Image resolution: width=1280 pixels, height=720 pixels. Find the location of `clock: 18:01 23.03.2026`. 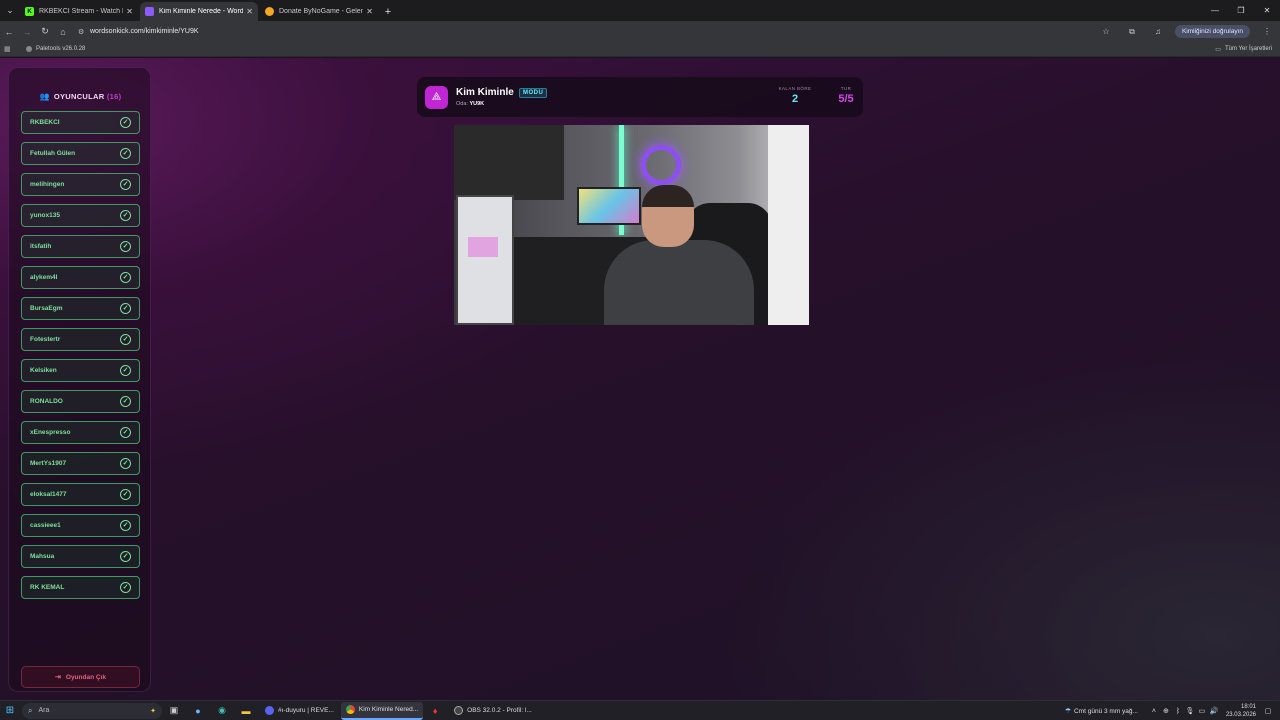

clock: 18:01 23.03.2026 is located at coordinates (1241, 711).